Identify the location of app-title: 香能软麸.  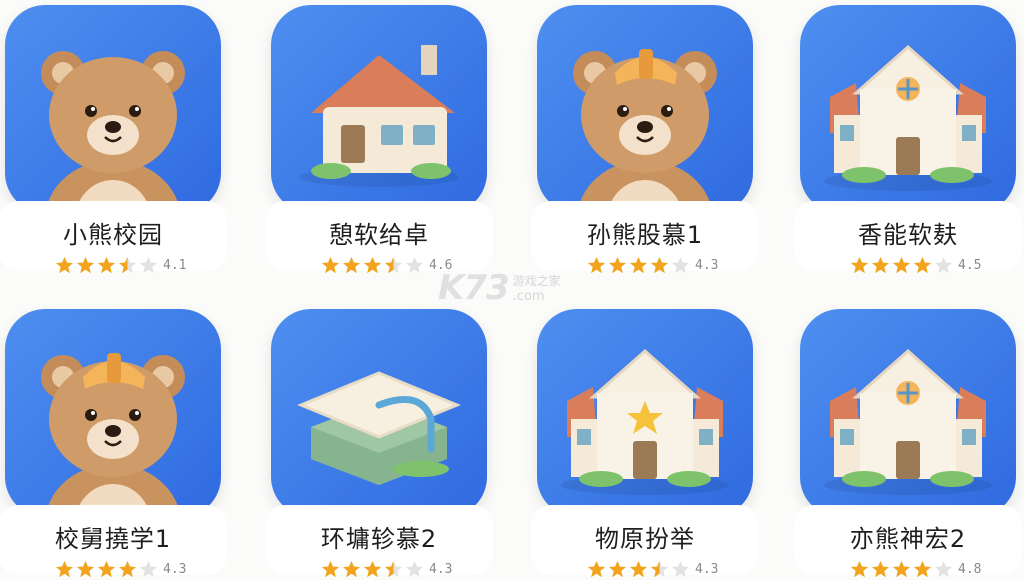
(908, 235).